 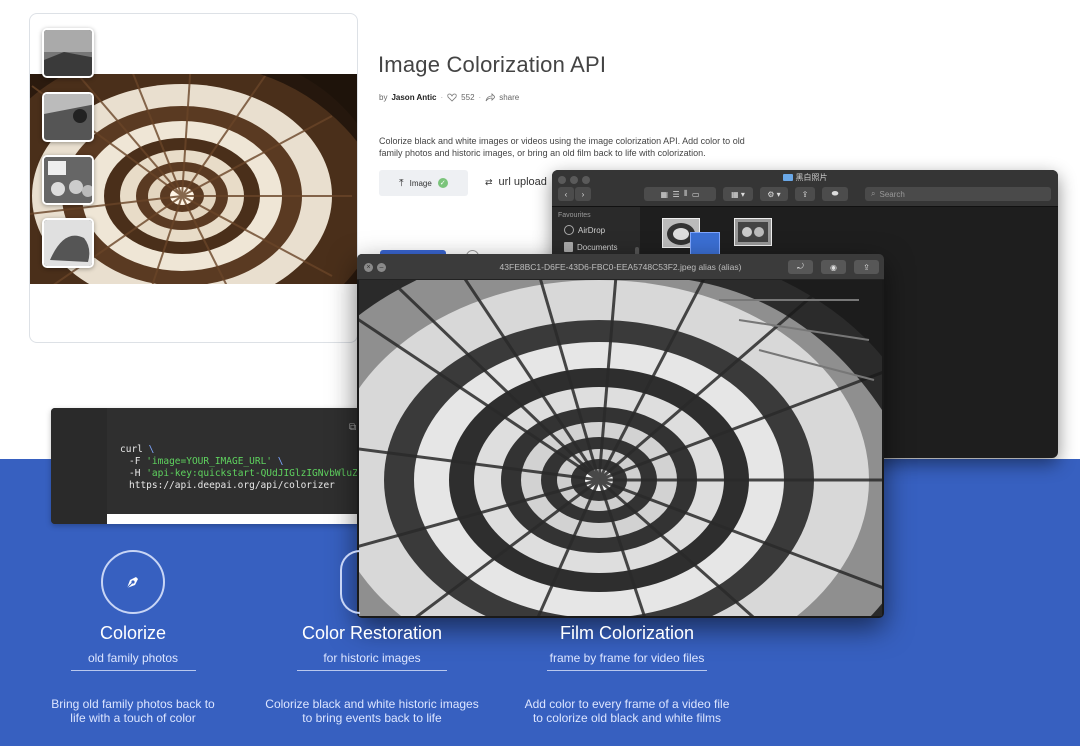 I want to click on link-icon: ⇄, so click(x=489, y=181).